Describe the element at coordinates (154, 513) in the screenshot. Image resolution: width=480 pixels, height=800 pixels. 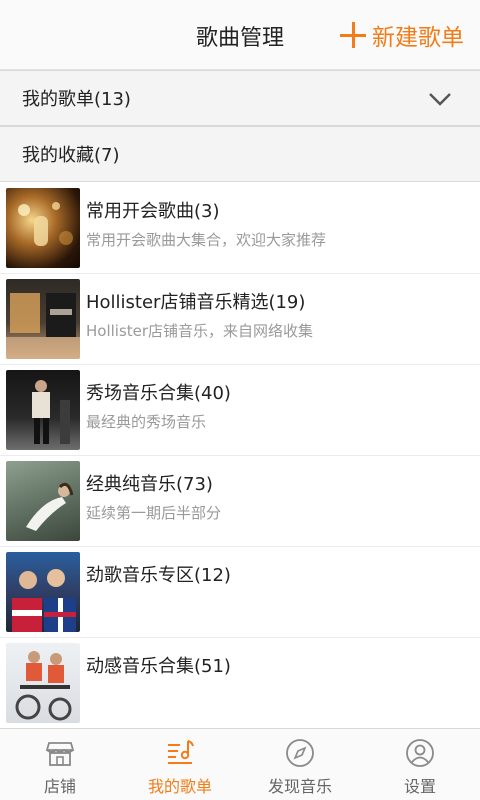
I see `playlist-desc: 延续第一期后半部分` at that location.